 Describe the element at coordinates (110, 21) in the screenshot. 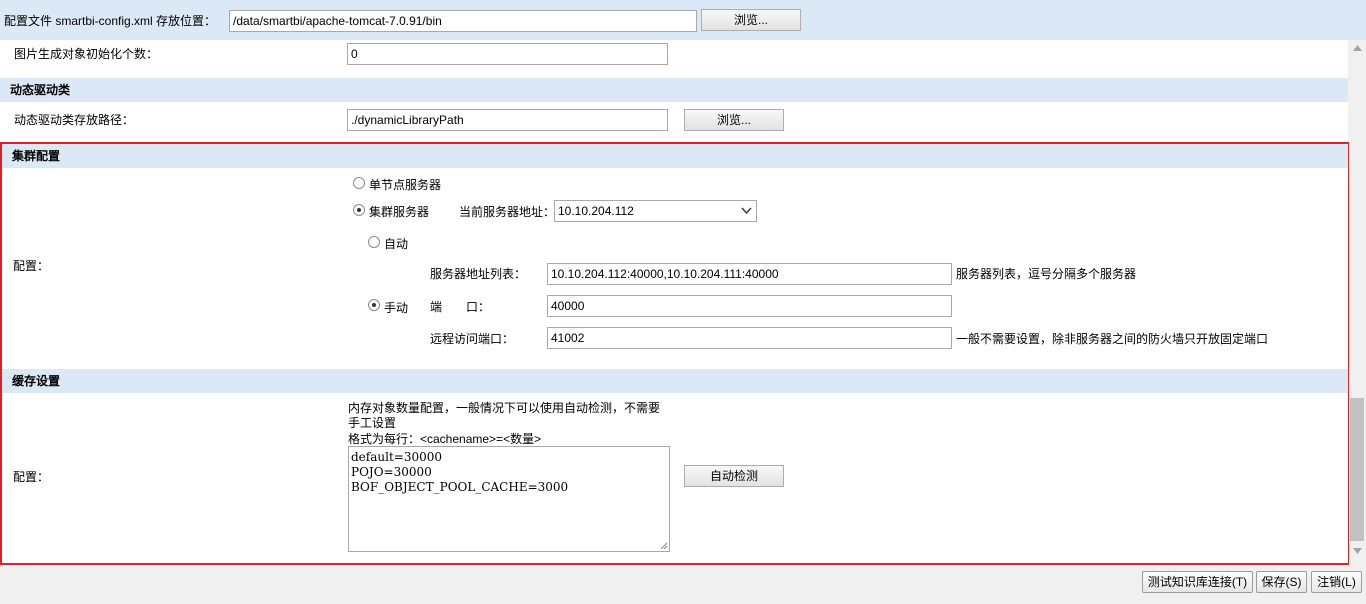

I see `config-file-label: 配置文件 smartbi-config.xml 存放位置：` at that location.